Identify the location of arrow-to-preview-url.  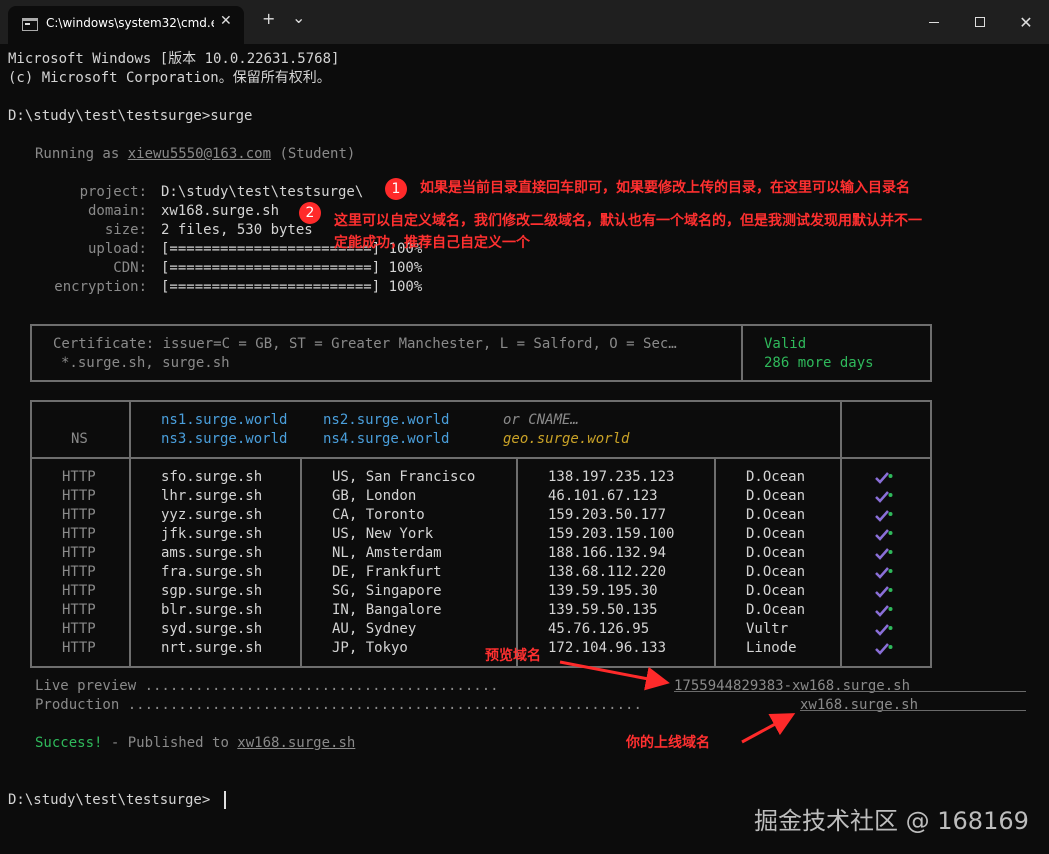
(614, 675).